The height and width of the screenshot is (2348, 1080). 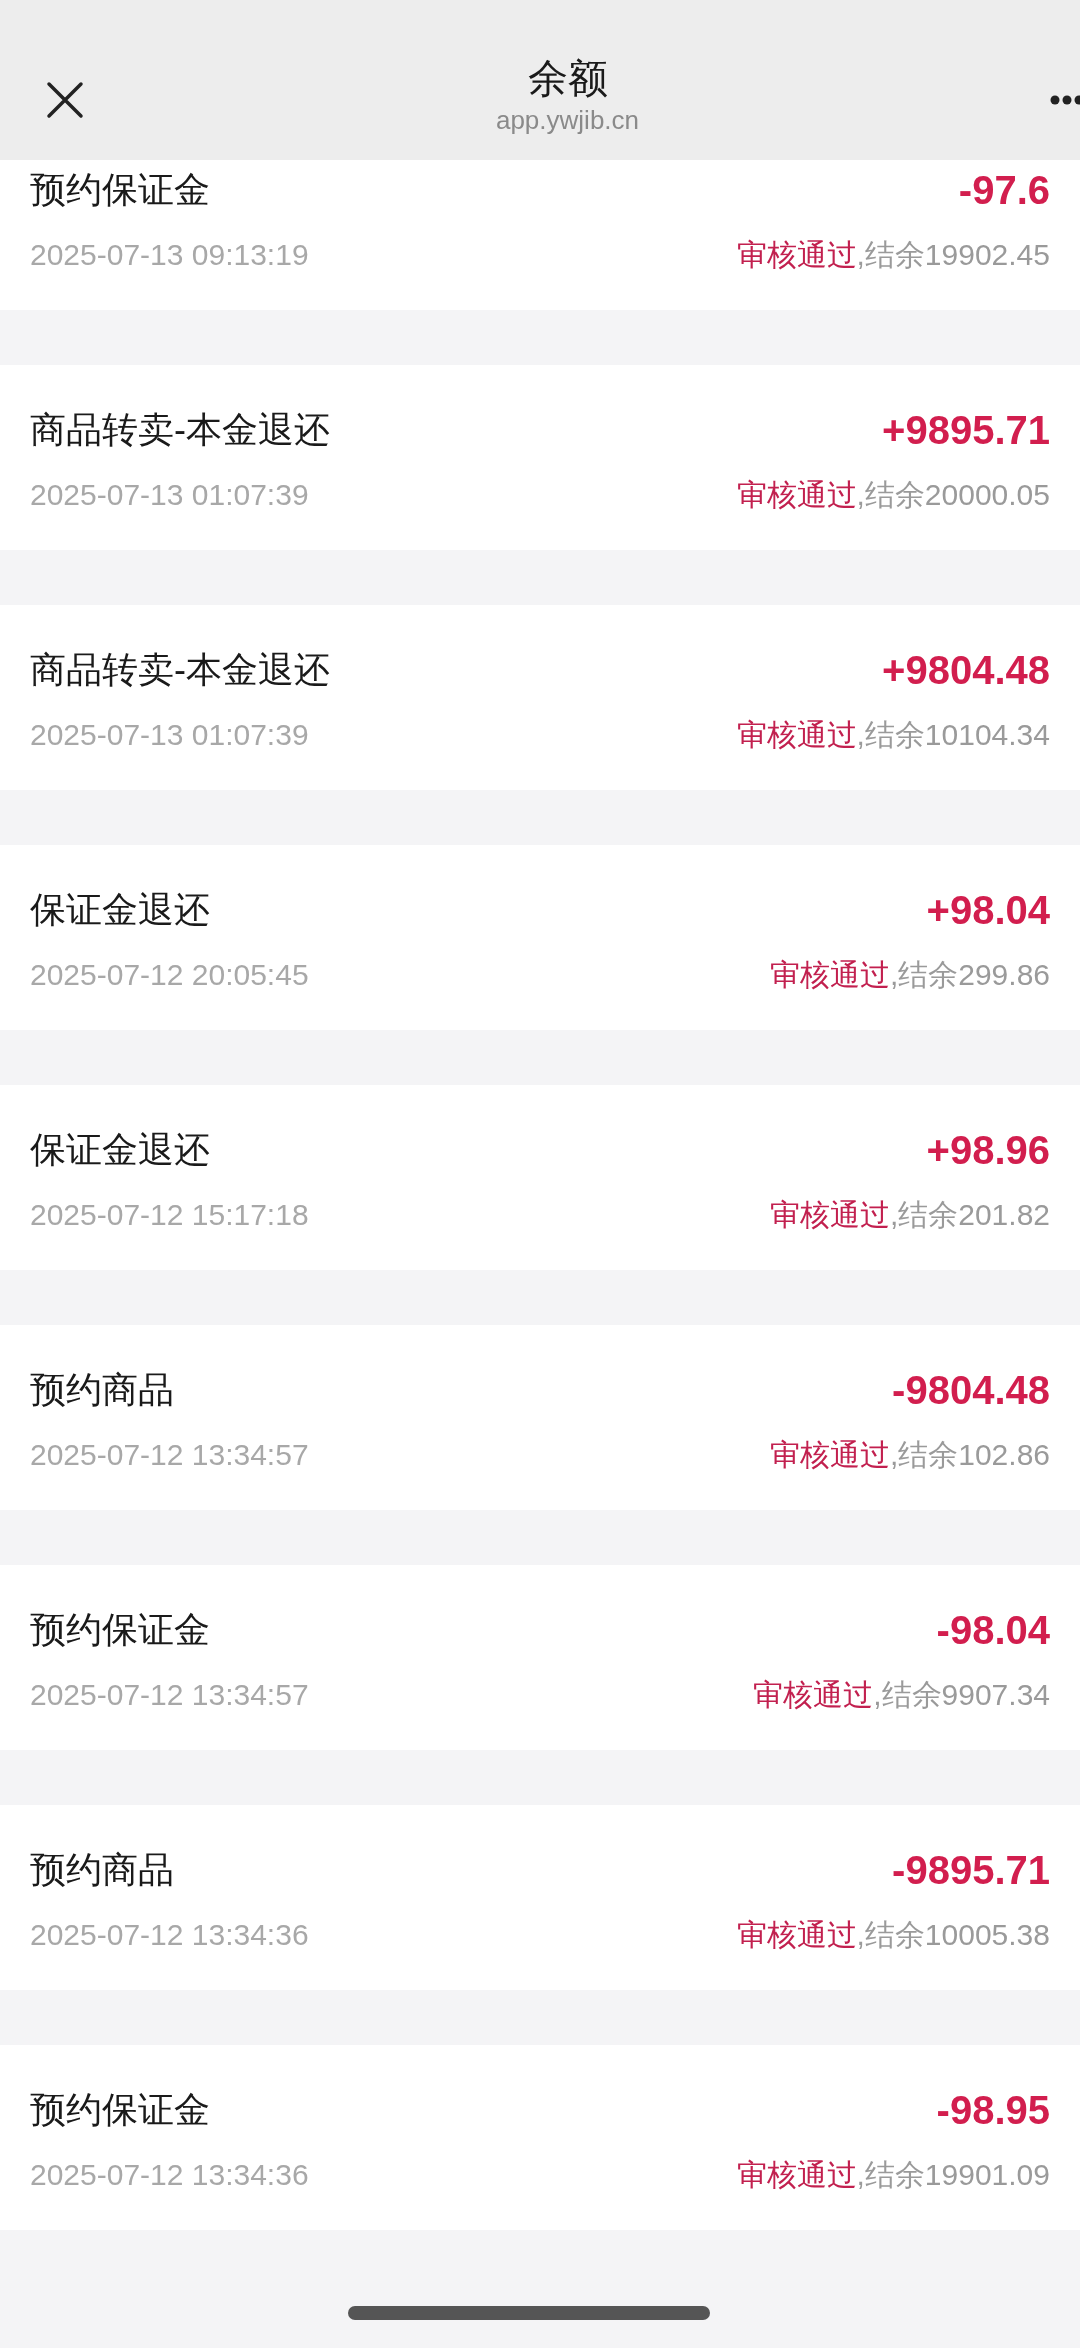 I want to click on balance-text: ,结余10005.38, so click(x=953, y=1934).